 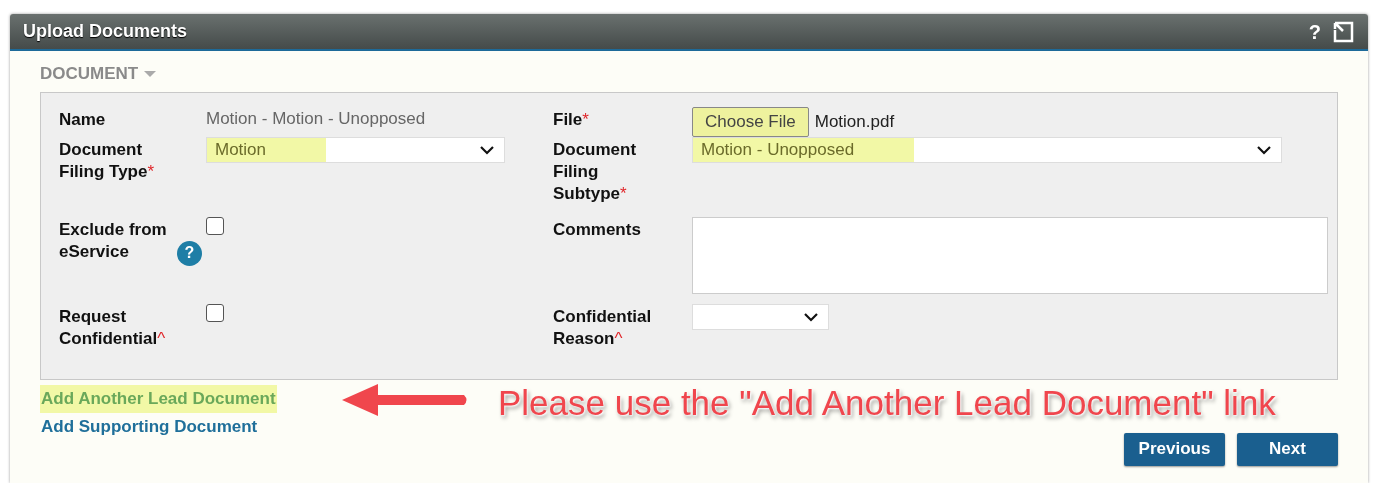 I want to click on field-label: Document Filing Subtype*, so click(x=595, y=171).